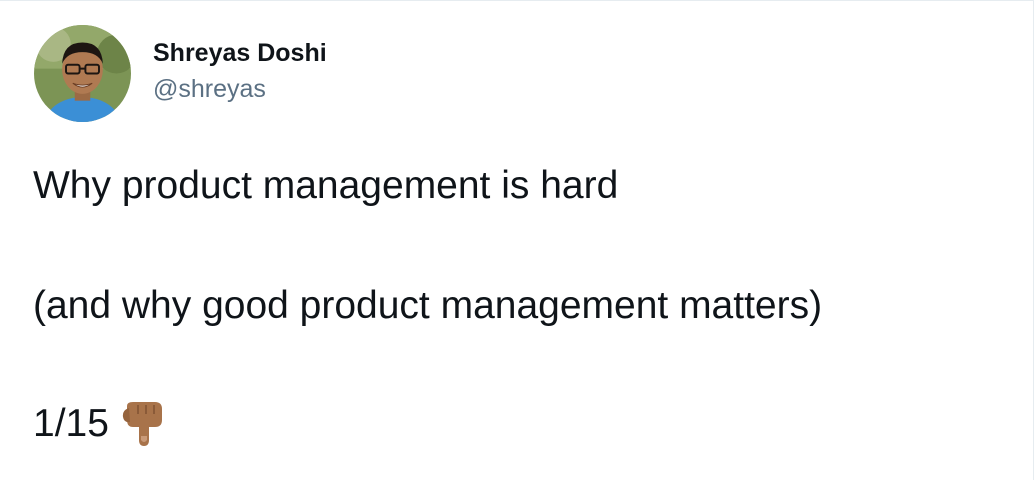 The width and height of the screenshot is (1034, 480). What do you see at coordinates (240, 53) in the screenshot?
I see `author-display-name: Shreyas Doshi` at bounding box center [240, 53].